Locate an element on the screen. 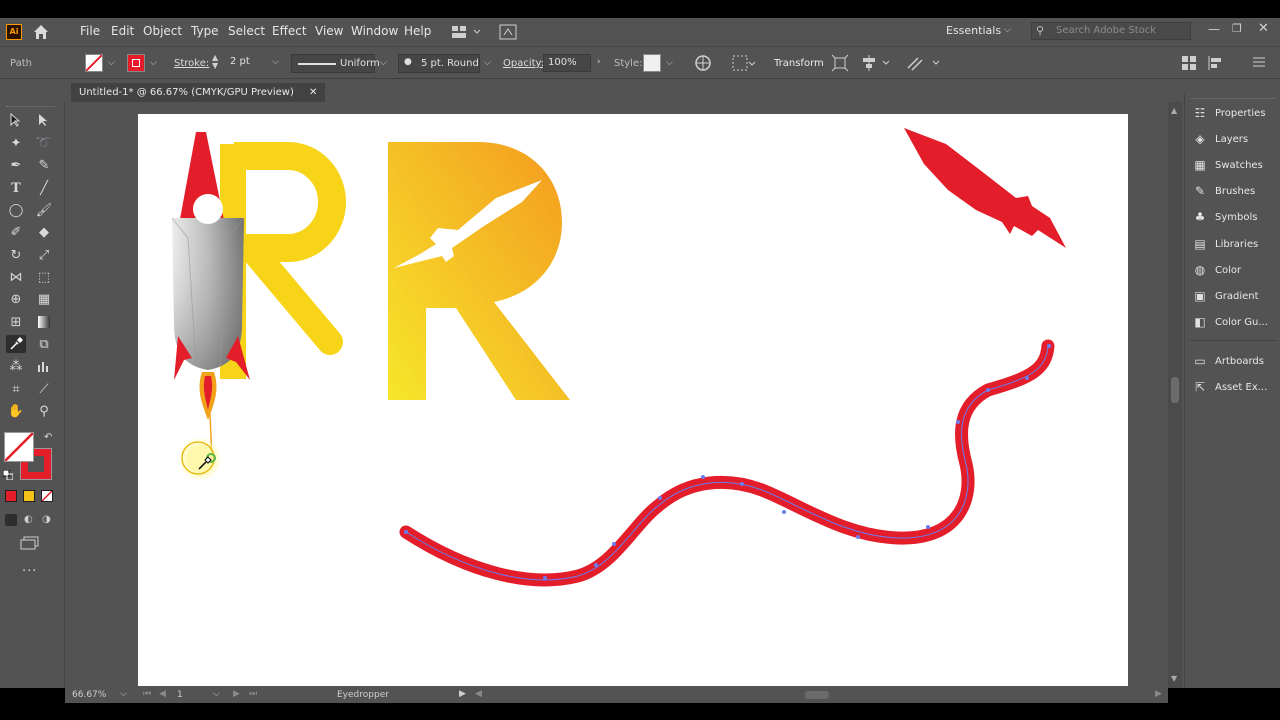 The height and width of the screenshot is (720, 1280). recolor-artwork-icon is located at coordinates (703, 63).